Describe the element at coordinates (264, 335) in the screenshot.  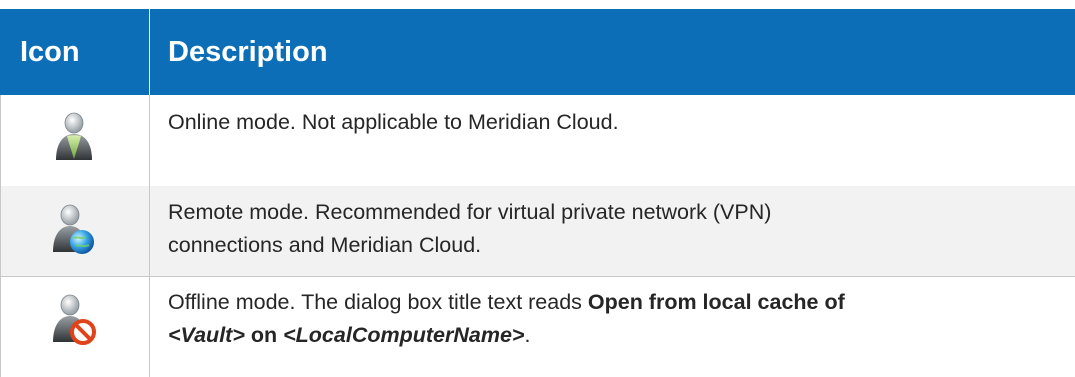
I see `on-word: on` at that location.